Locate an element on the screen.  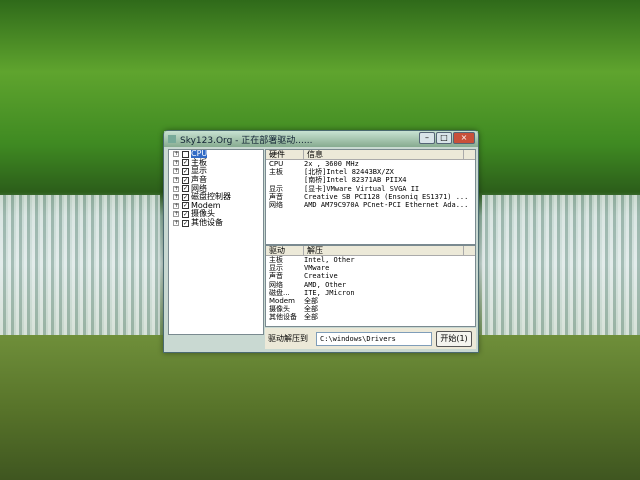
list-row: 显示 [显卡]VMware Virtual SVGA II is located at coordinates (370, 189).